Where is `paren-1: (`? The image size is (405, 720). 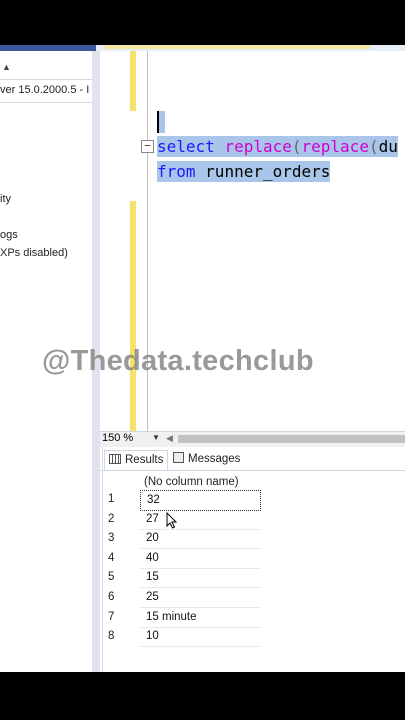 paren-1: ( is located at coordinates (296, 146).